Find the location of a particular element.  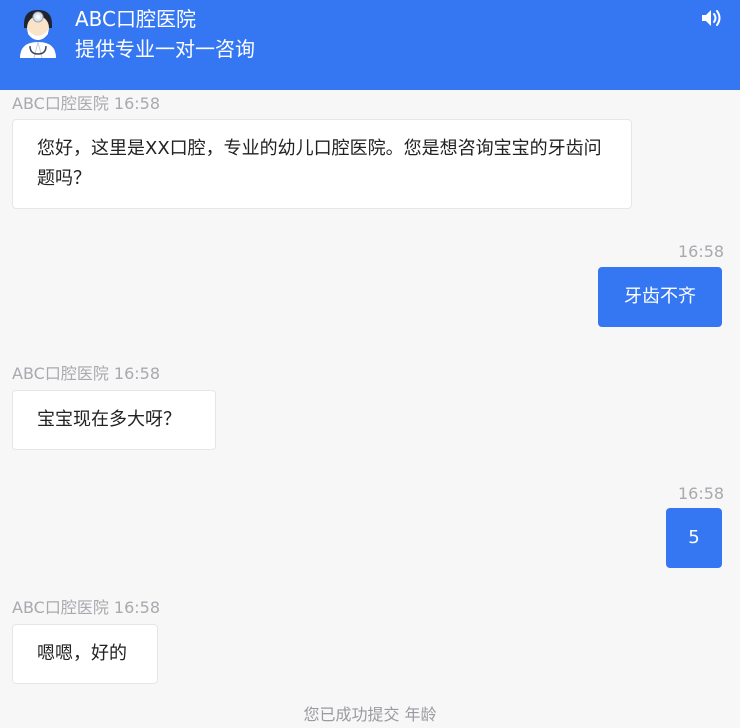

header-subtitle: 提供专业一对一咨询 is located at coordinates (165, 49).